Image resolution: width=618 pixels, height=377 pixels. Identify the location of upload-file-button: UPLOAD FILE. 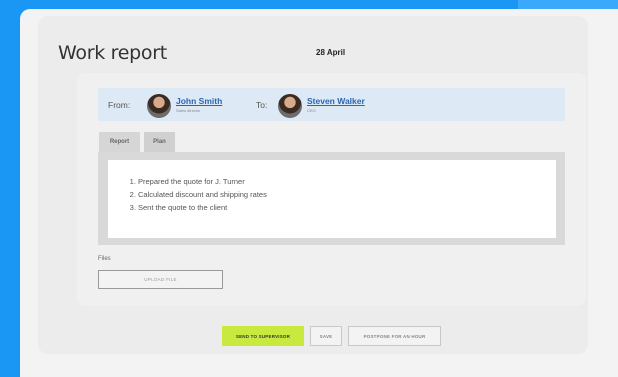
(160, 279).